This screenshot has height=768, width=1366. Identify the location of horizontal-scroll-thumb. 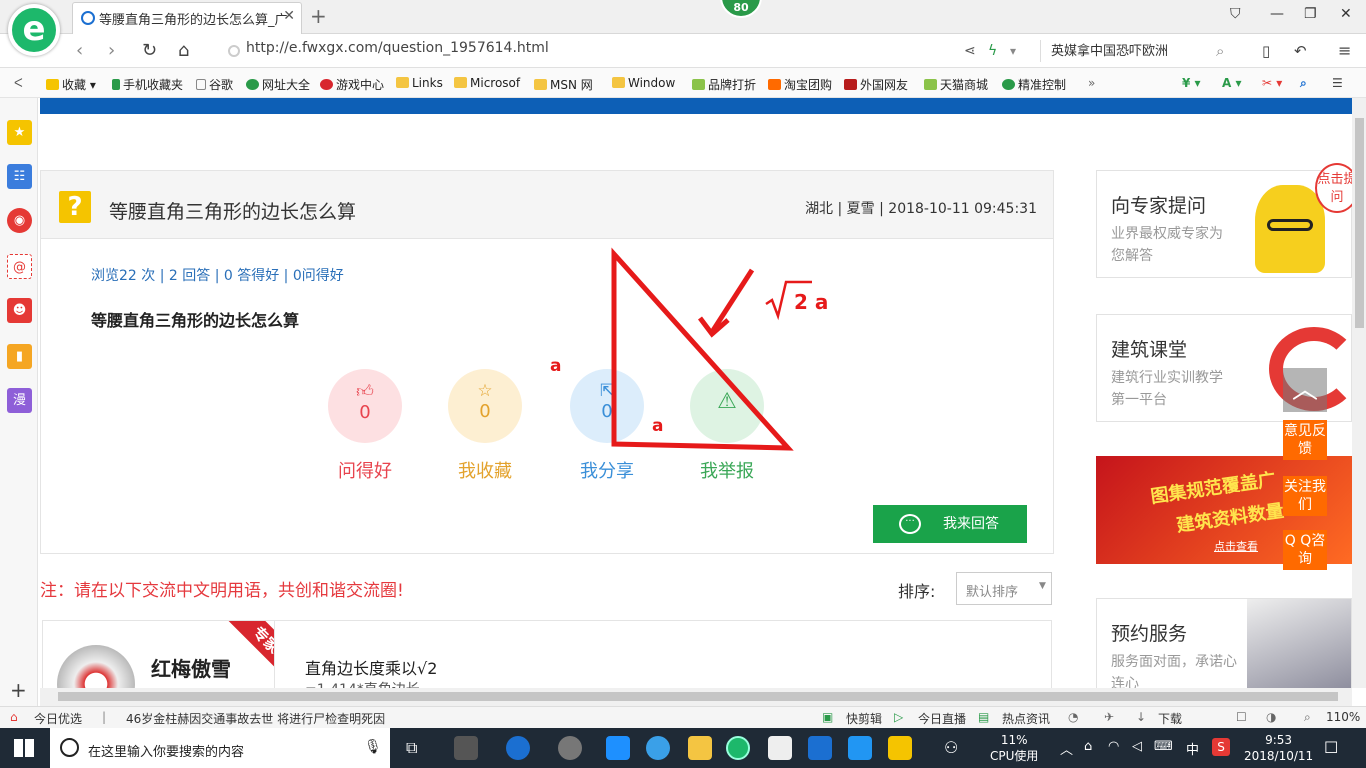
(698, 696).